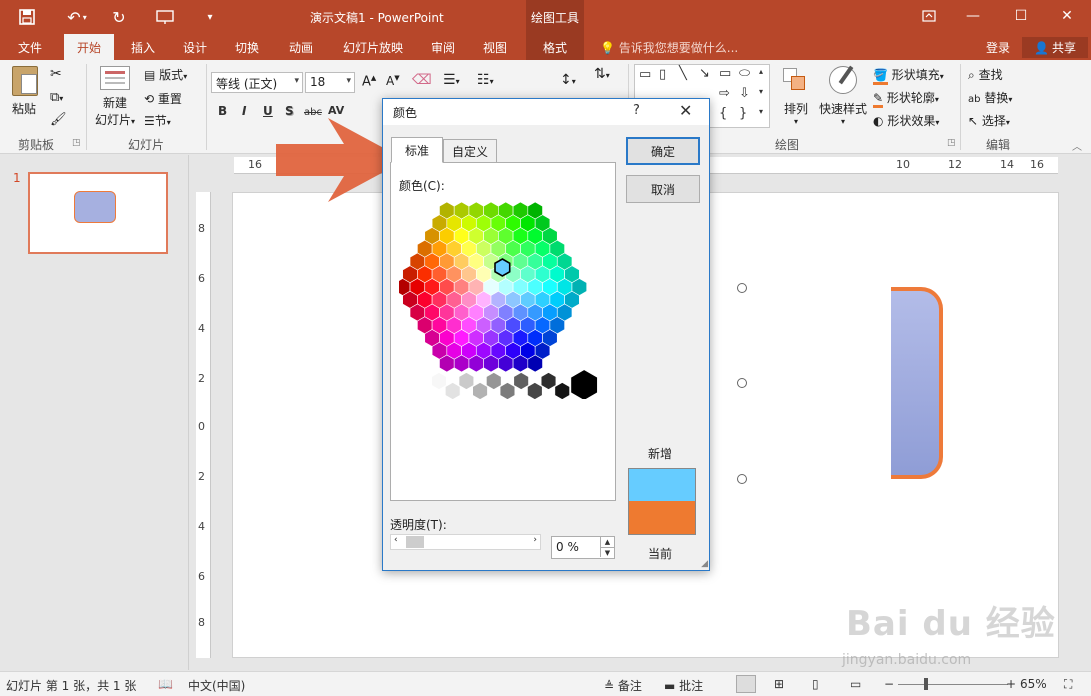 This screenshot has width=1091, height=696. Describe the element at coordinates (244, 111) in the screenshot. I see `italic-button: I` at that location.